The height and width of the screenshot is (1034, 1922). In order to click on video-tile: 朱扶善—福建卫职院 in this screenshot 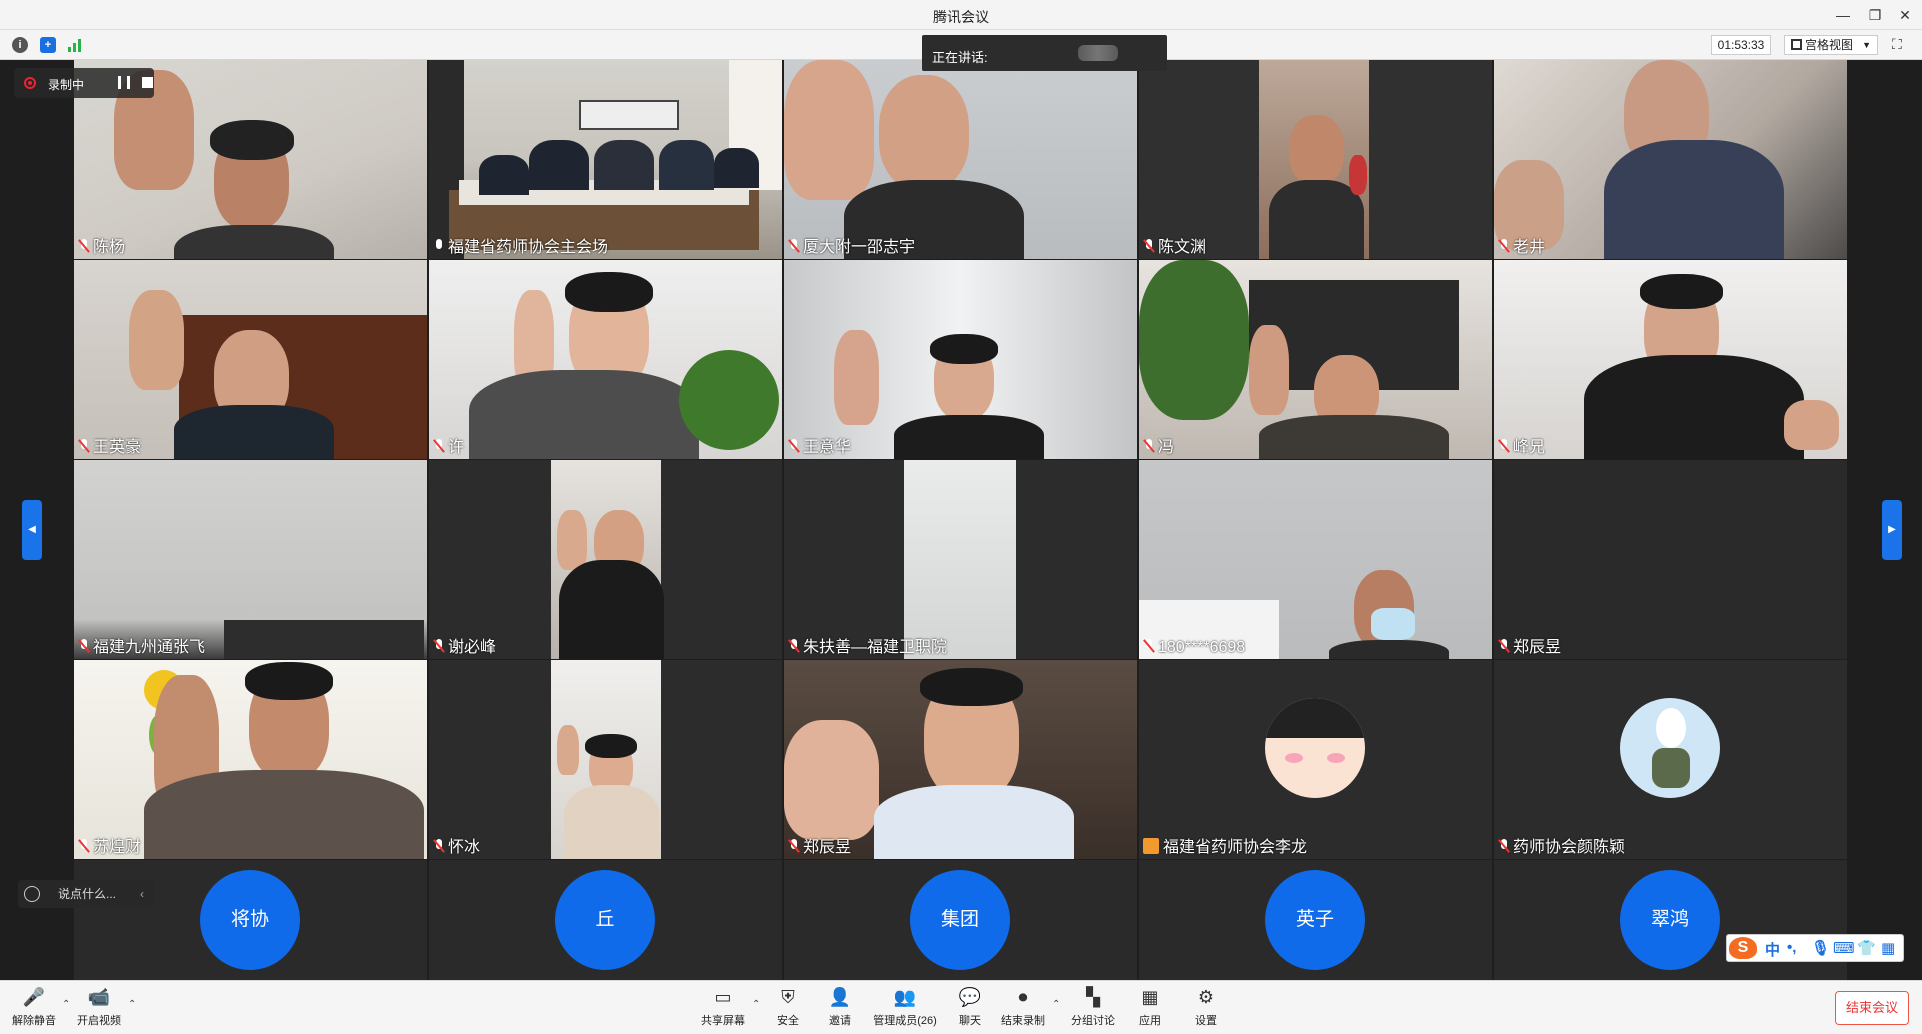, I will do `click(960, 559)`.